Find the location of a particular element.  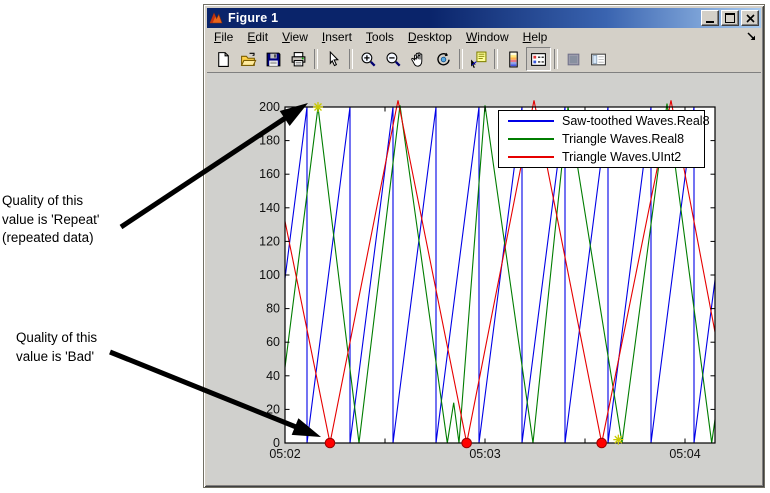

colorbar-icon is located at coordinates (513, 59).